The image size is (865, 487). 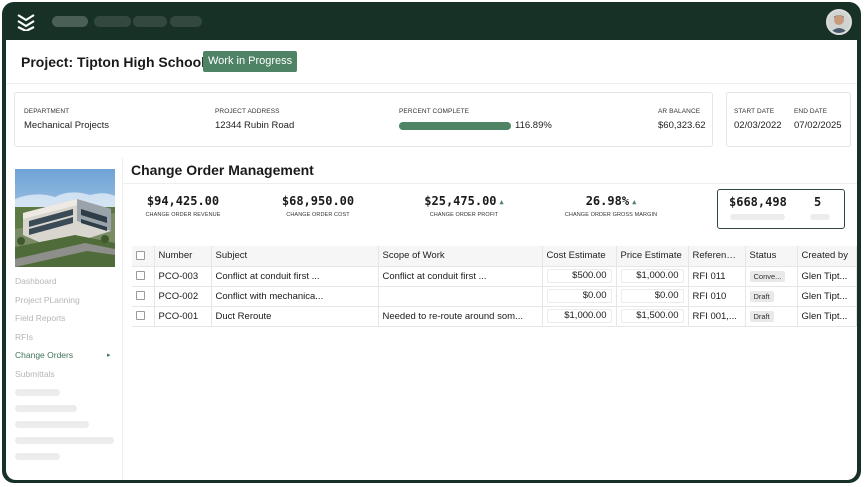 I want to click on cell-price: $0.00, so click(x=652, y=296).